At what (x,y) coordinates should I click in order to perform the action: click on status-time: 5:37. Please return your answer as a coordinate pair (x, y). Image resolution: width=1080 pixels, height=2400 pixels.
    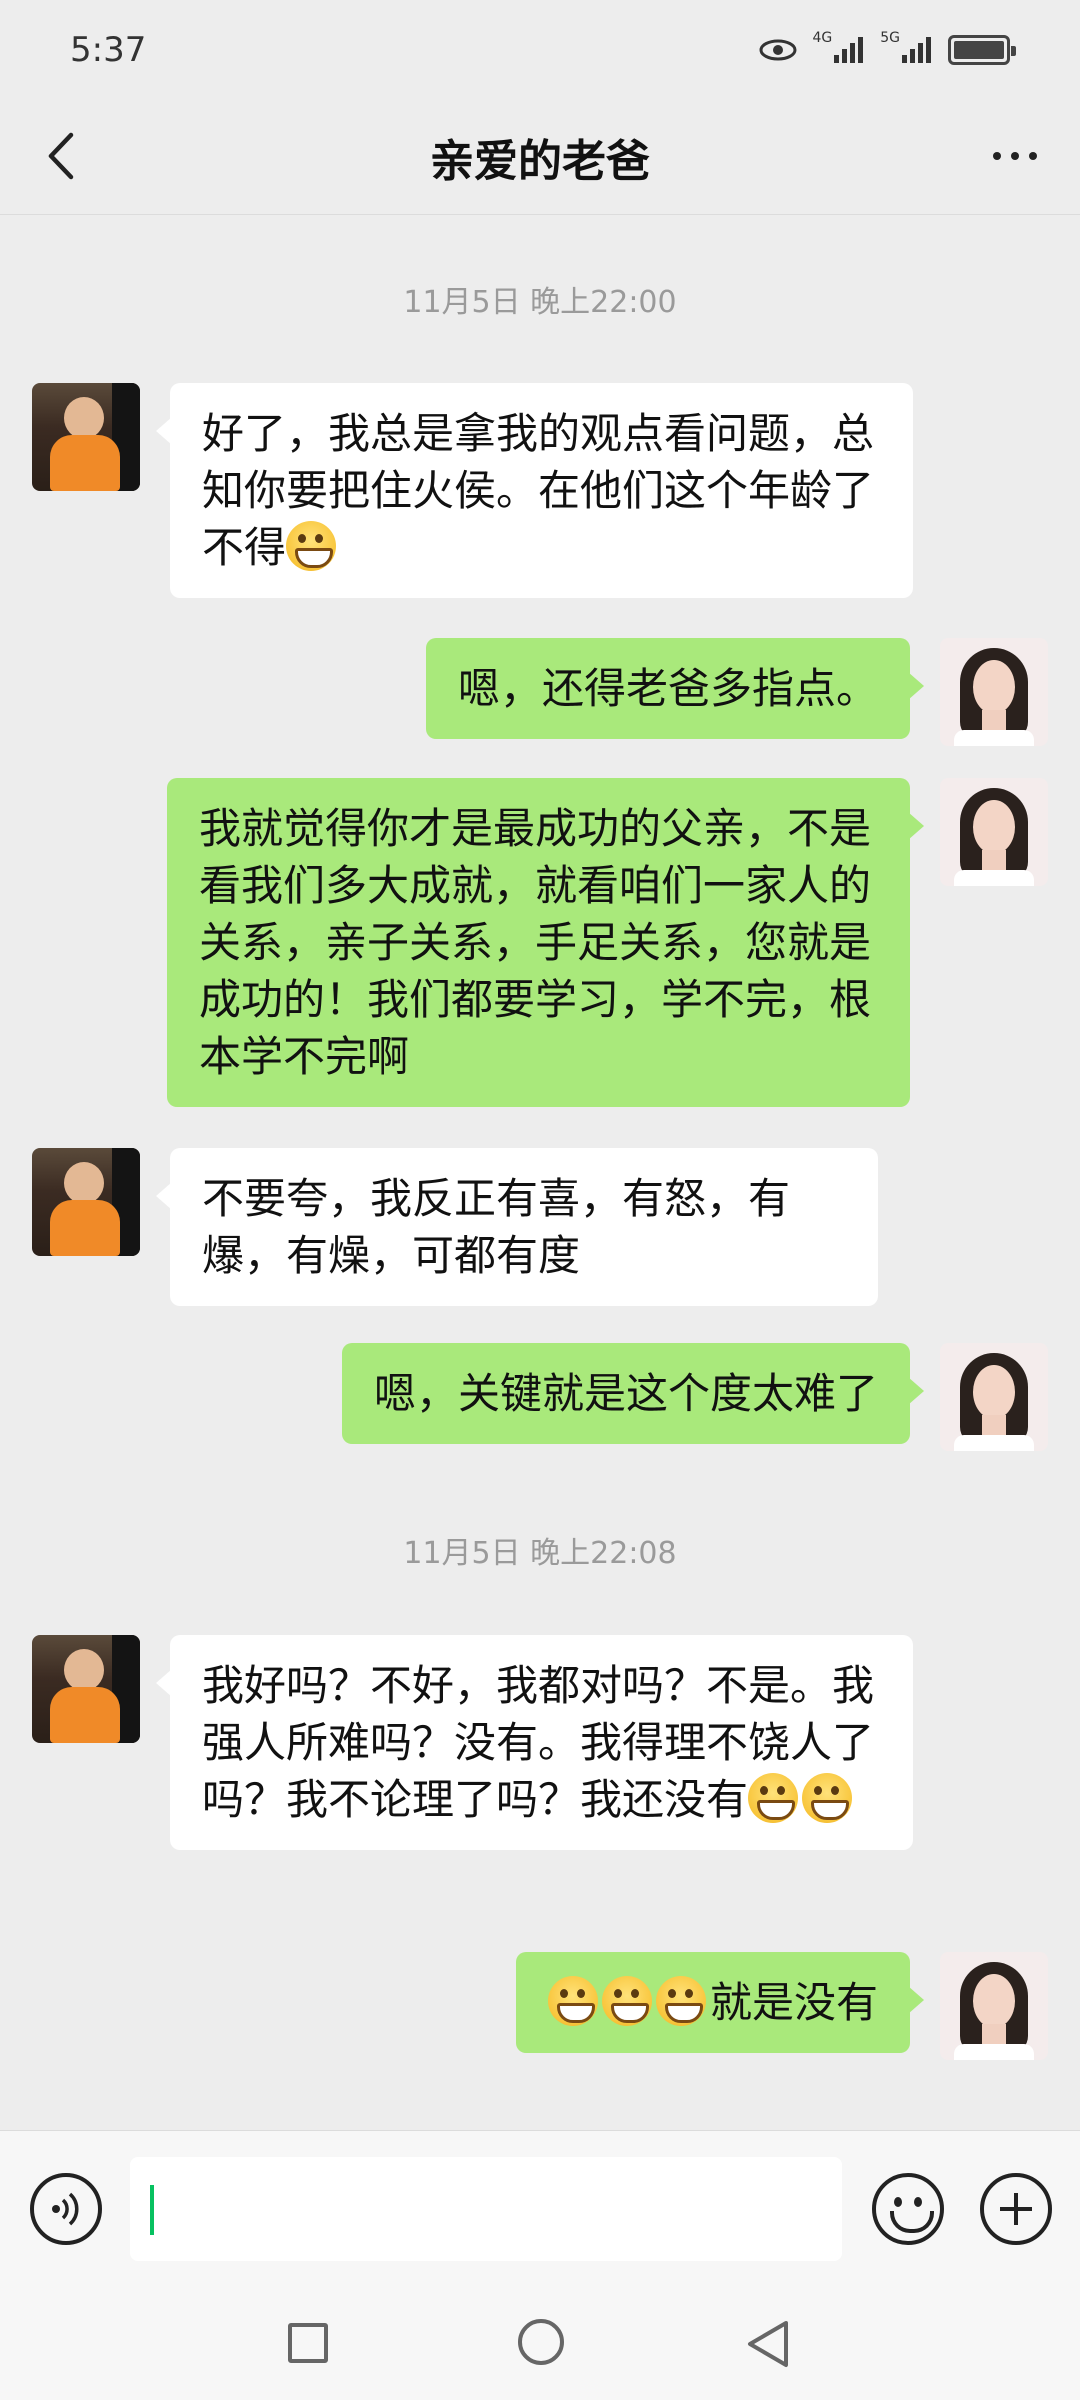
    Looking at the image, I should click on (108, 50).